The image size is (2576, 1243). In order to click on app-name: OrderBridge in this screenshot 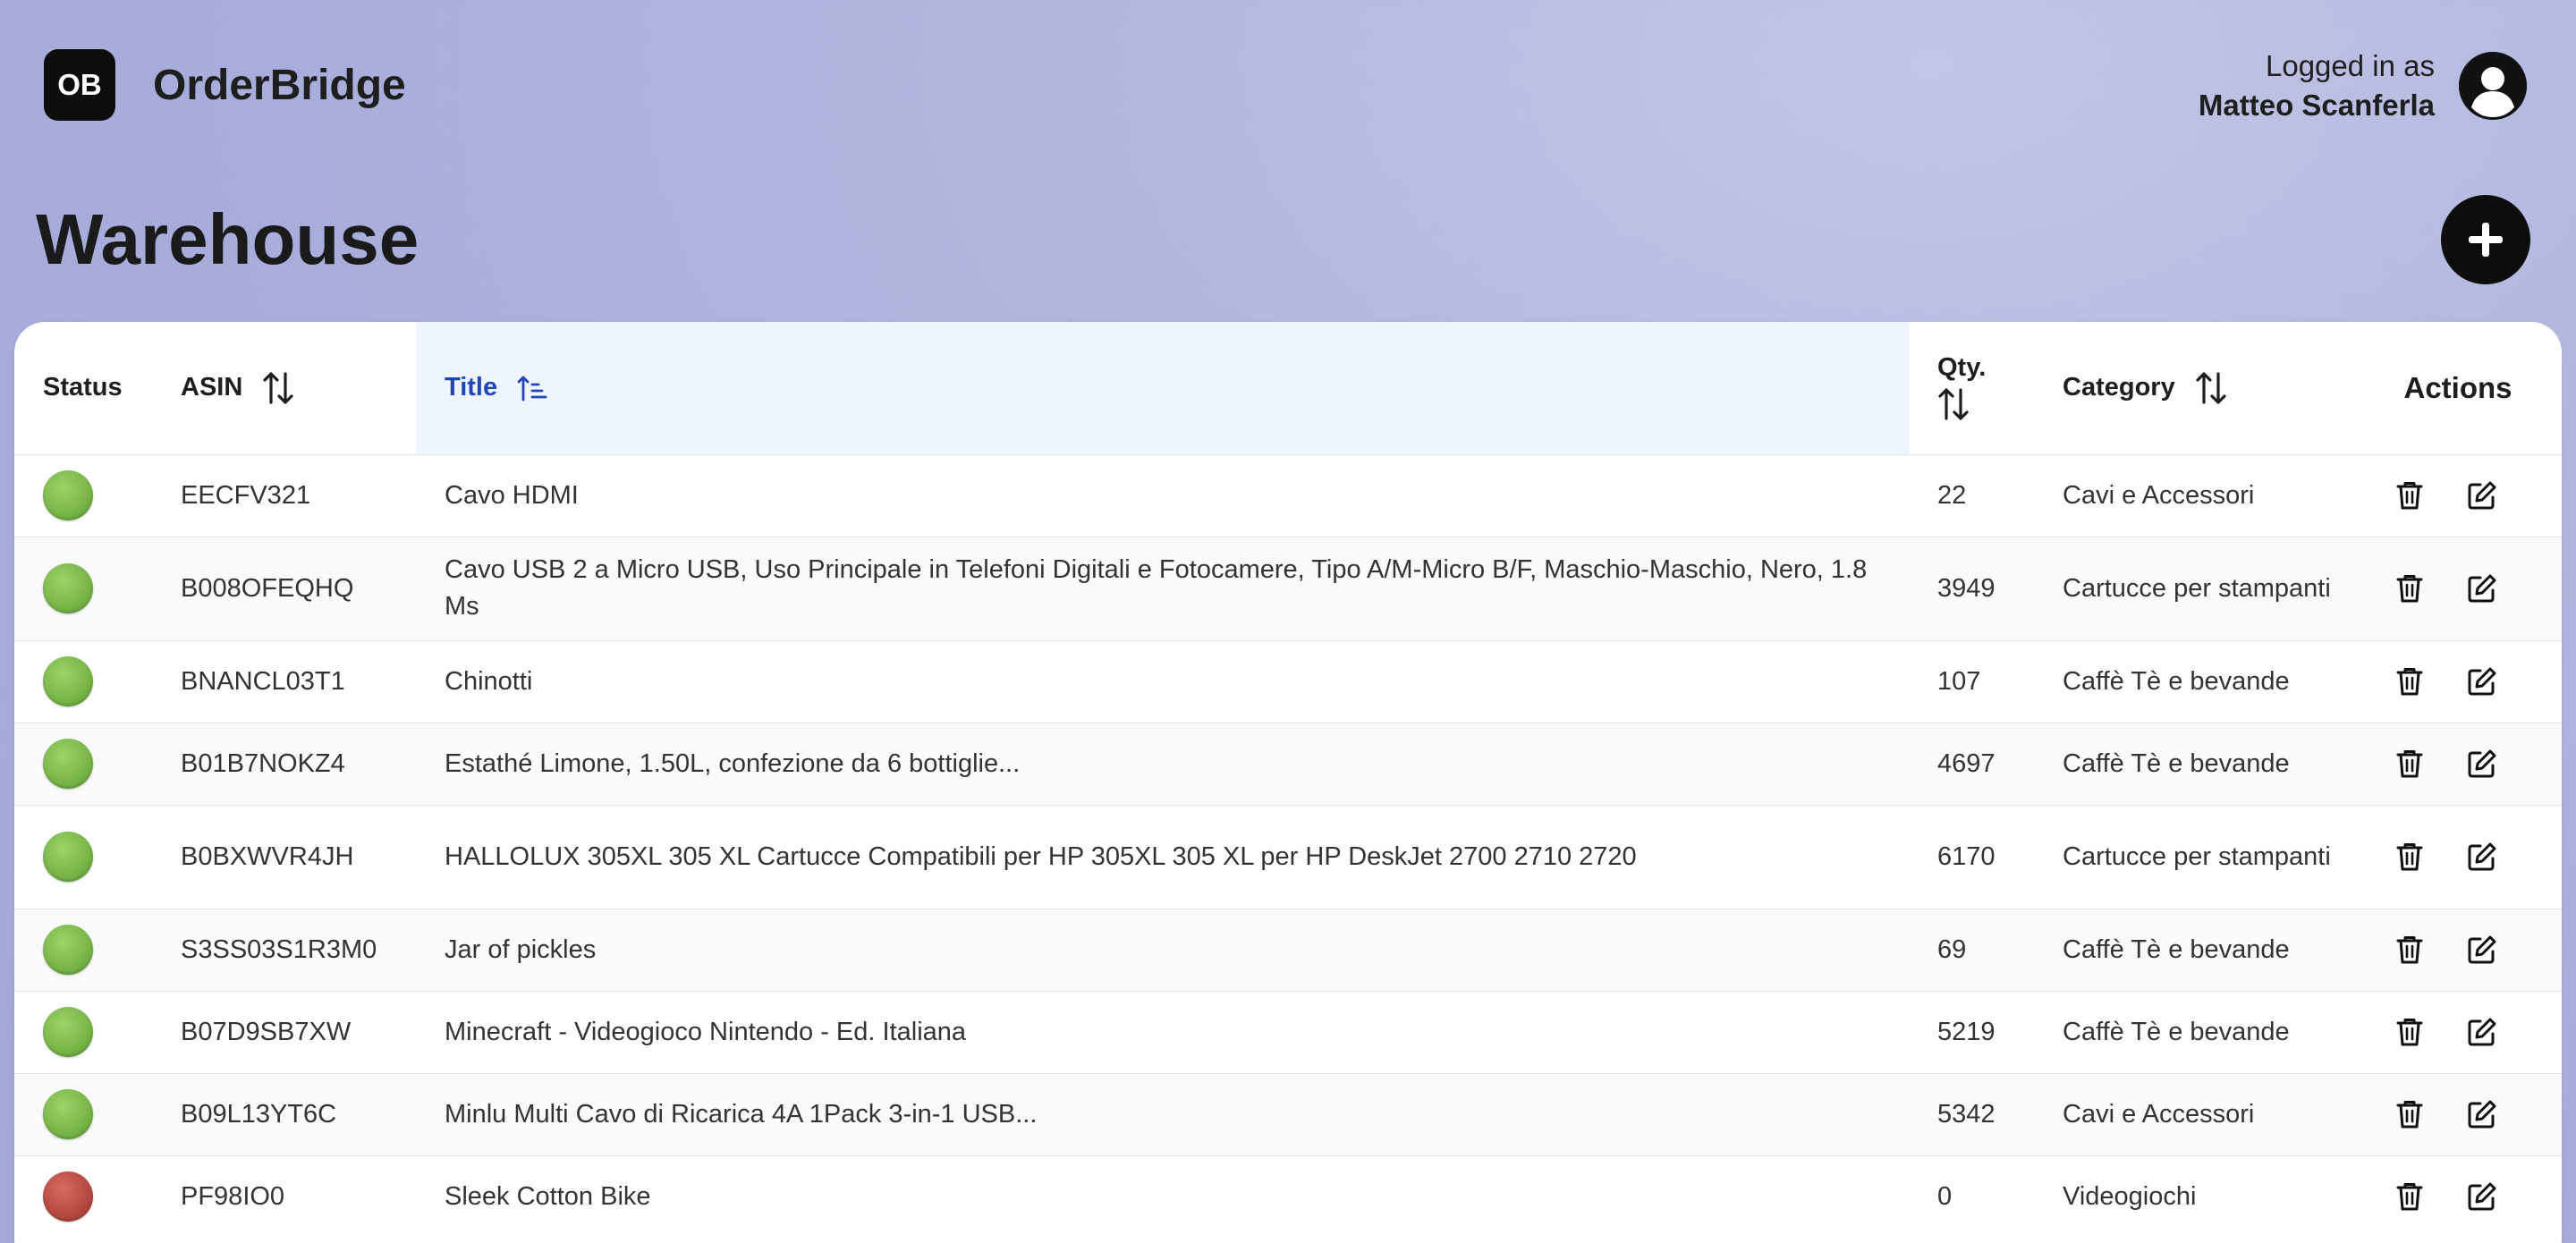, I will do `click(279, 85)`.